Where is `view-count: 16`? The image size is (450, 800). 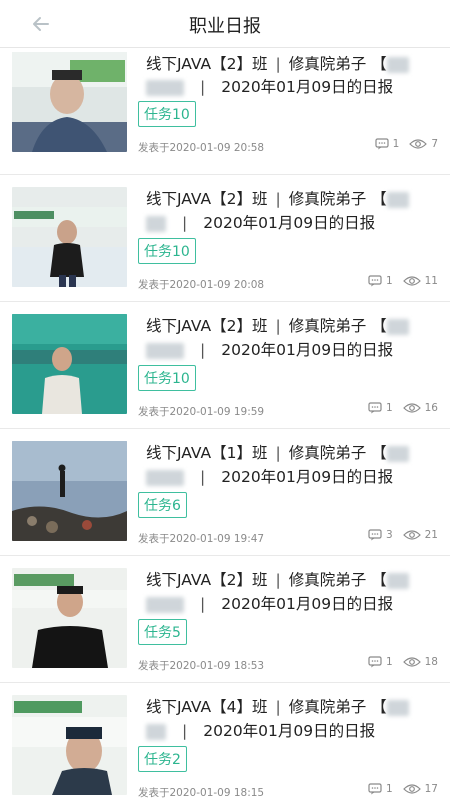 view-count: 16 is located at coordinates (431, 408).